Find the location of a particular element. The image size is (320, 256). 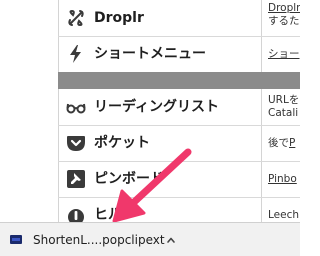

row-name: ショートメニュー is located at coordinates (150, 54).